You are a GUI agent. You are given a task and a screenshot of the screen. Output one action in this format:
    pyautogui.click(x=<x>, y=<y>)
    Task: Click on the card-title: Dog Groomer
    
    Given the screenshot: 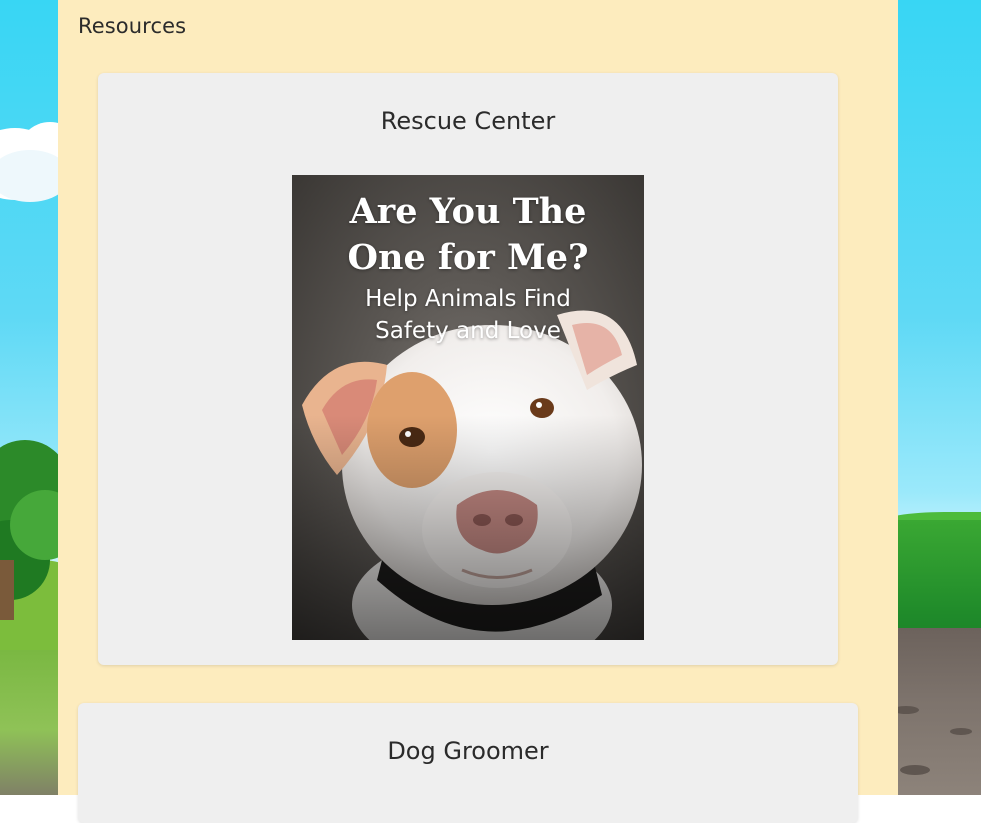 What is the action you would take?
    pyautogui.click(x=468, y=751)
    